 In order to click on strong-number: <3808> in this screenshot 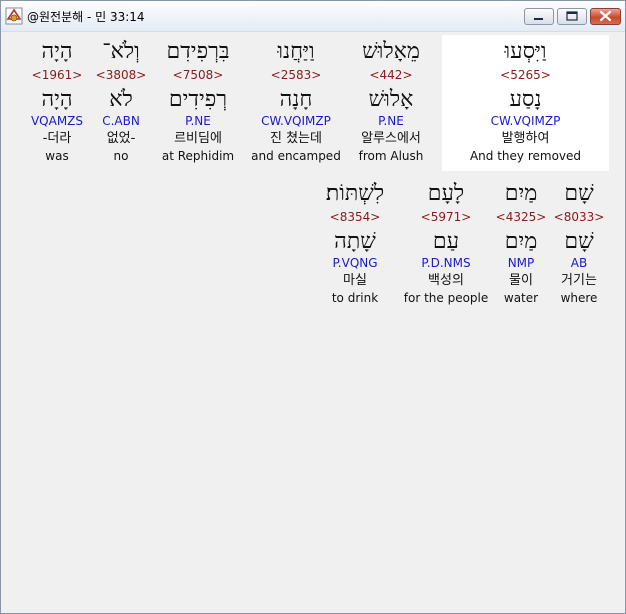, I will do `click(121, 75)`.